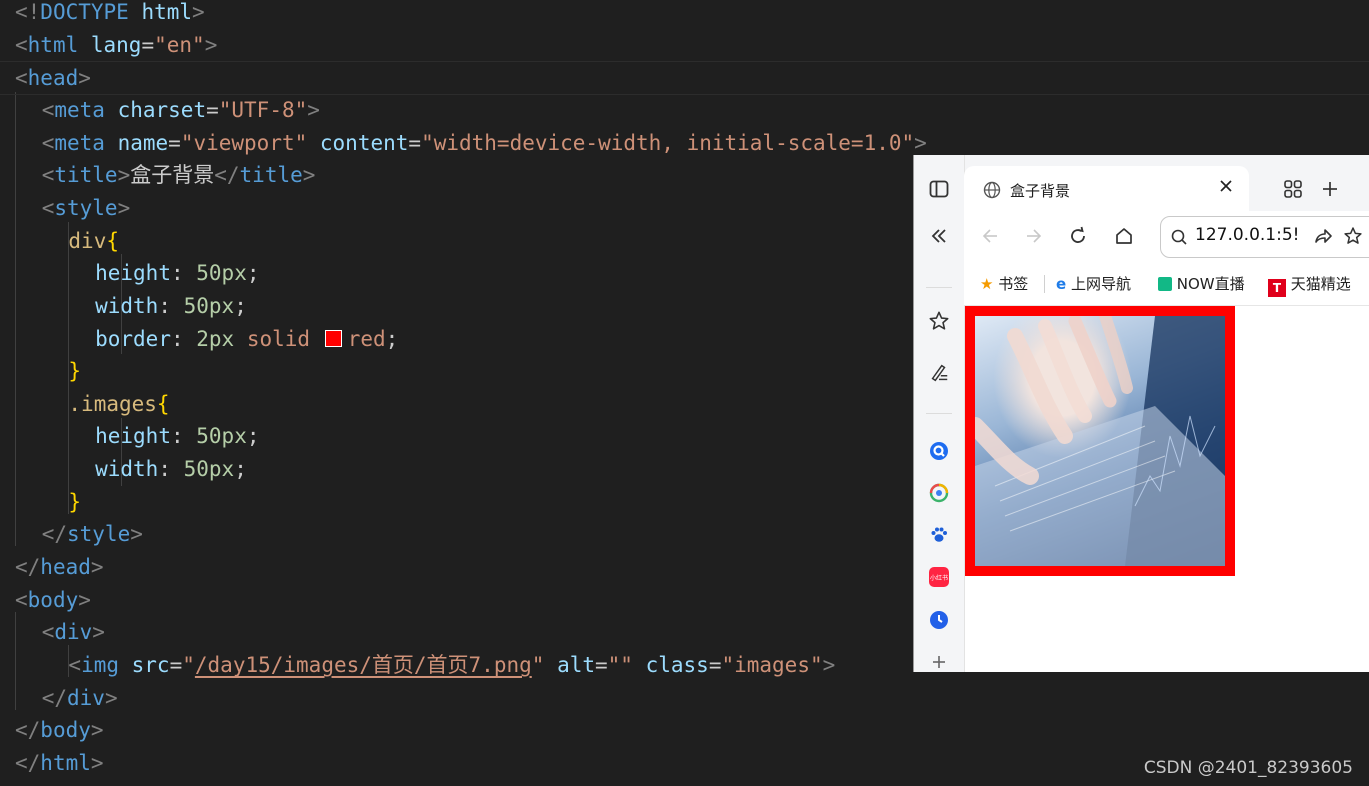 This screenshot has height=786, width=1369. I want to click on code-line: height: 50px;, so click(137, 436).